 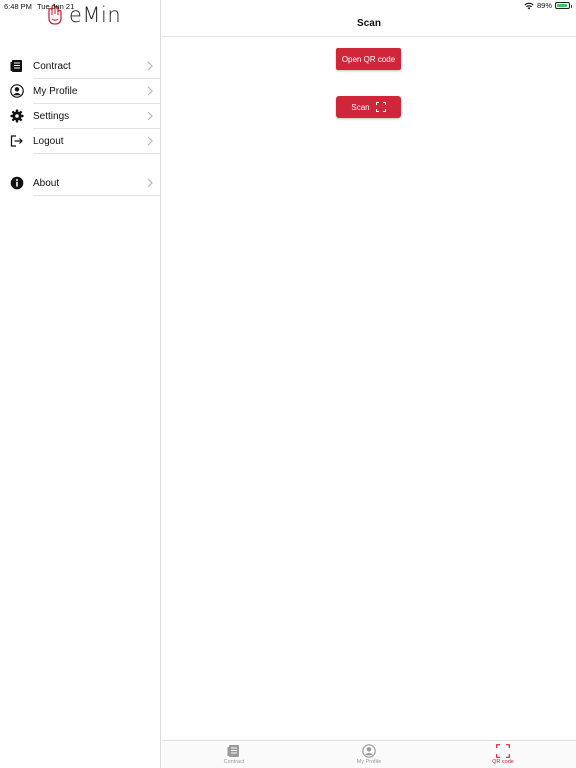 What do you see at coordinates (503, 762) in the screenshot?
I see `tab-label: QR code` at bounding box center [503, 762].